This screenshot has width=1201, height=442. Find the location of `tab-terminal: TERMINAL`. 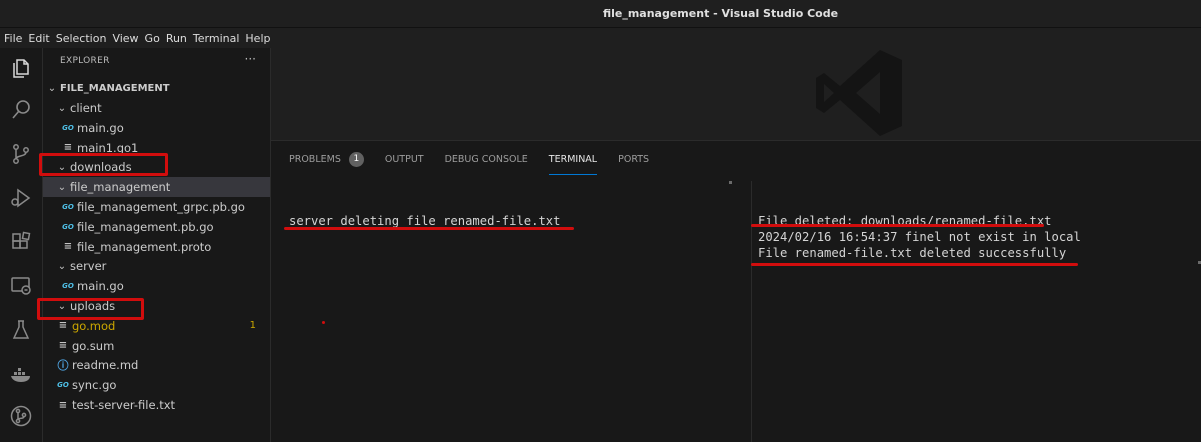

tab-terminal: TERMINAL is located at coordinates (573, 161).